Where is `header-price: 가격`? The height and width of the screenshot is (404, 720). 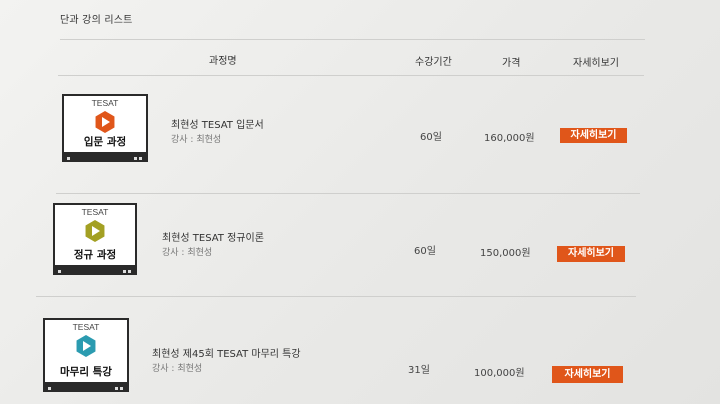
header-price: 가격 is located at coordinates (511, 63).